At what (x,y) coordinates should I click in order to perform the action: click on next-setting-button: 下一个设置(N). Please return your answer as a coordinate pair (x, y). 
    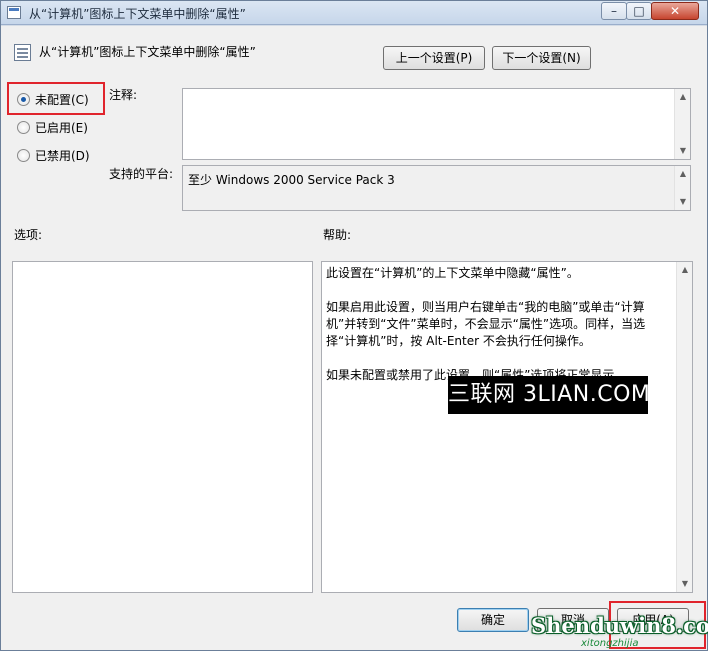
    Looking at the image, I should click on (541, 58).